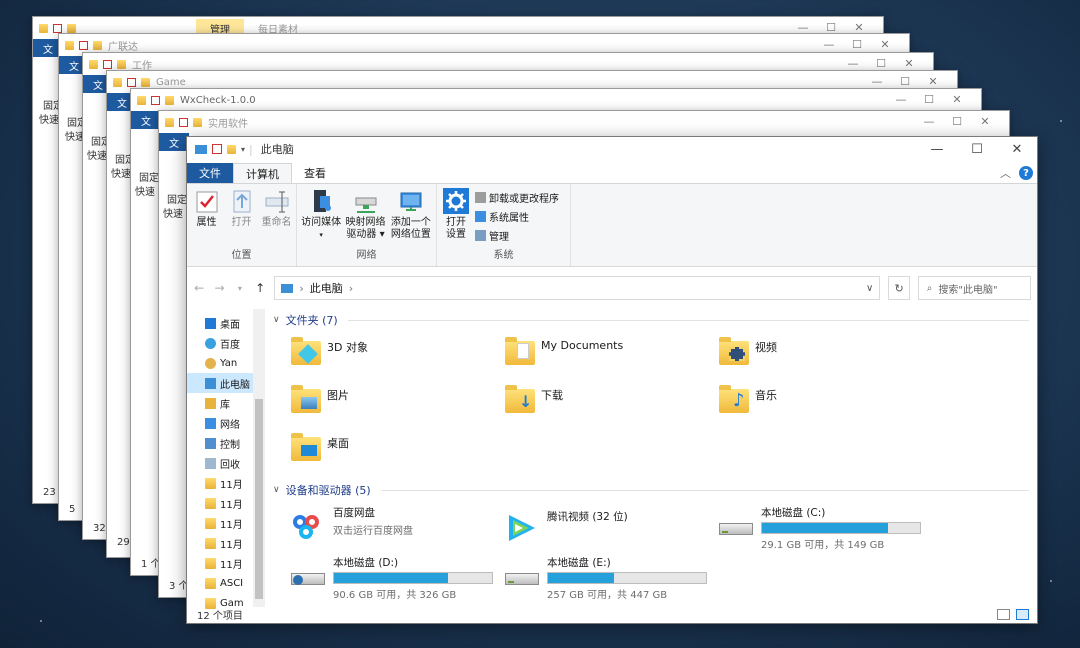  I want to click on rename-button: 重命名, so click(276, 218).